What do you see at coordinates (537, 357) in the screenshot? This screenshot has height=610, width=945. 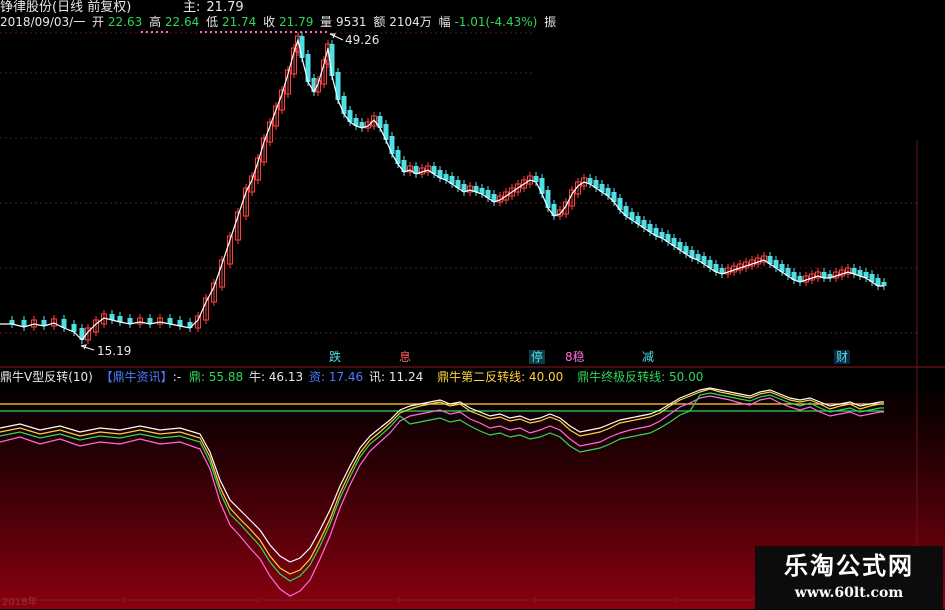 I see `event-badge-suspend: 停` at bounding box center [537, 357].